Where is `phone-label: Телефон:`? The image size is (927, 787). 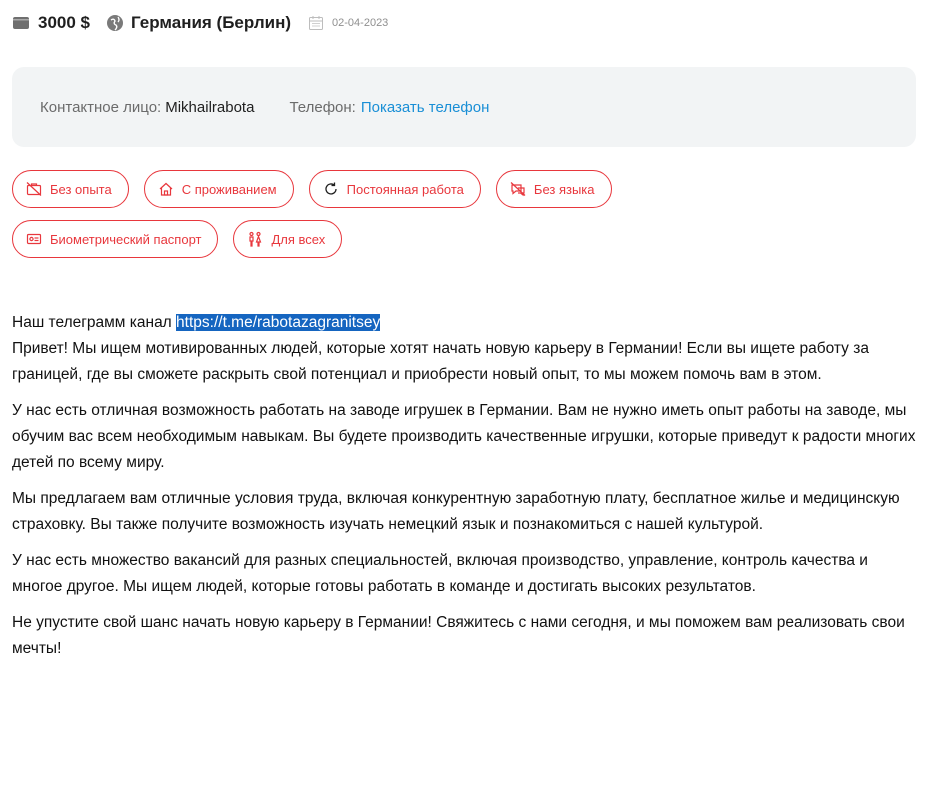
phone-label: Телефон: is located at coordinates (322, 107).